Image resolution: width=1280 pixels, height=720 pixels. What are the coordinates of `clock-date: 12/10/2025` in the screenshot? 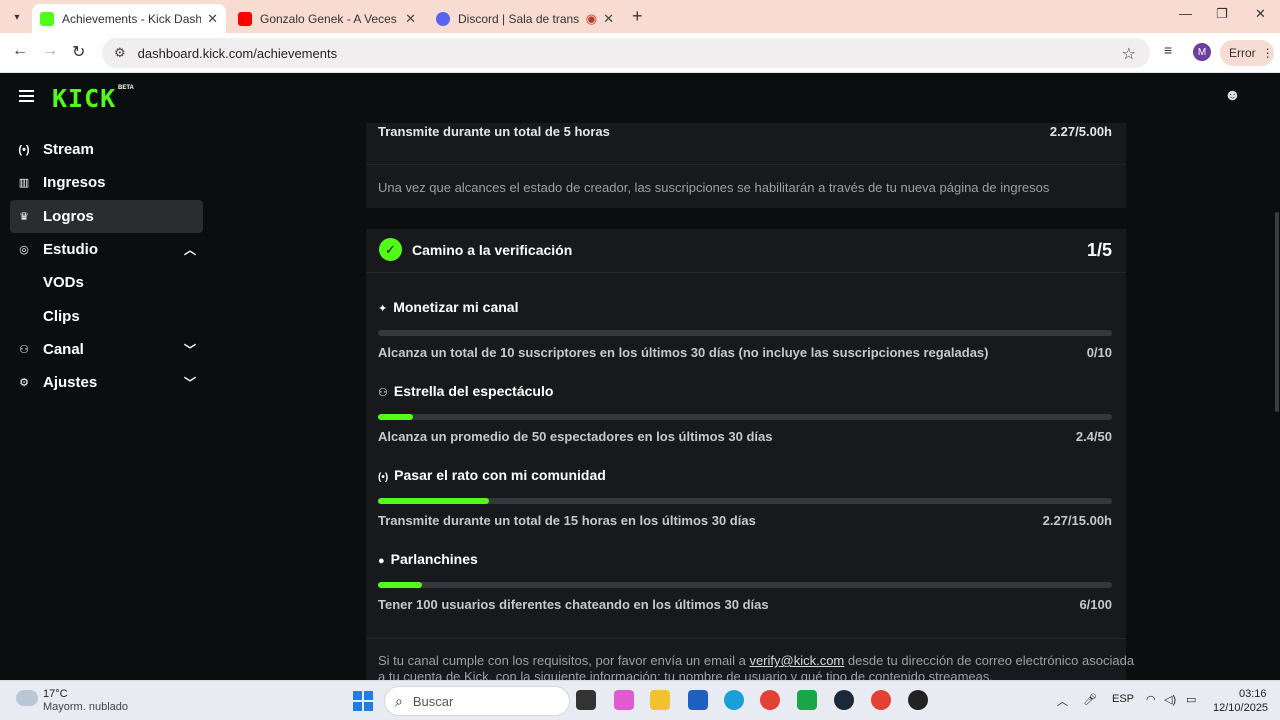 It's located at (1240, 708).